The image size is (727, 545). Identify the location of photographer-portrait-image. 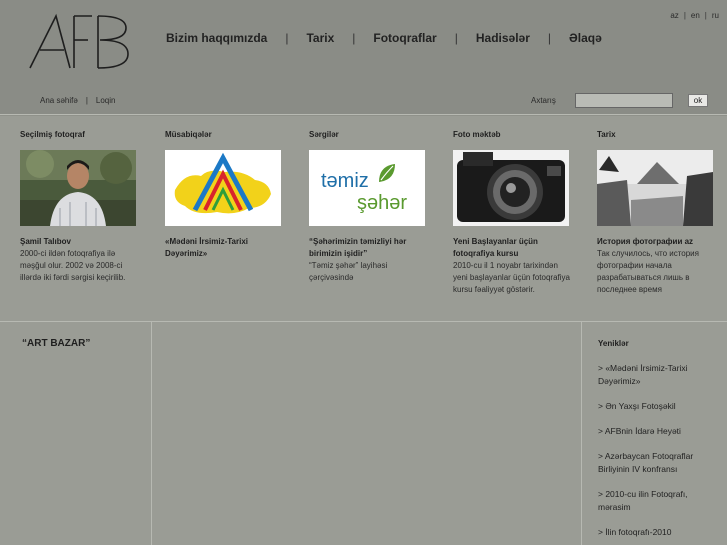
(78, 188).